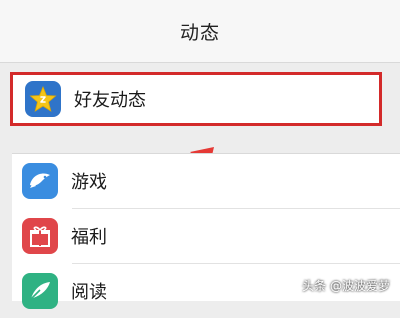  What do you see at coordinates (89, 182) in the screenshot?
I see `list-item-label: 游戏` at bounding box center [89, 182].